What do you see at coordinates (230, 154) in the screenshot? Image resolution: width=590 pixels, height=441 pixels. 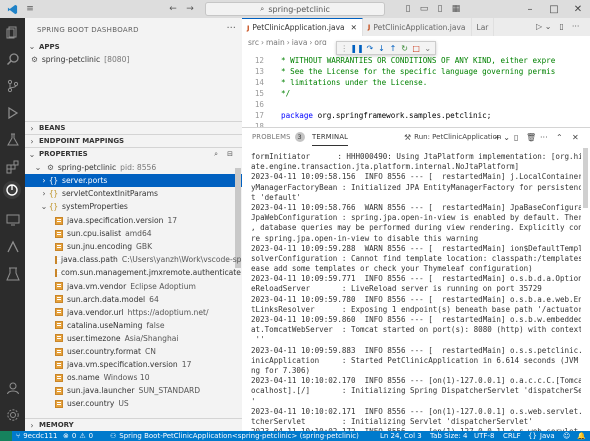 I see `collapse-all-icon: ⊟` at bounding box center [230, 154].